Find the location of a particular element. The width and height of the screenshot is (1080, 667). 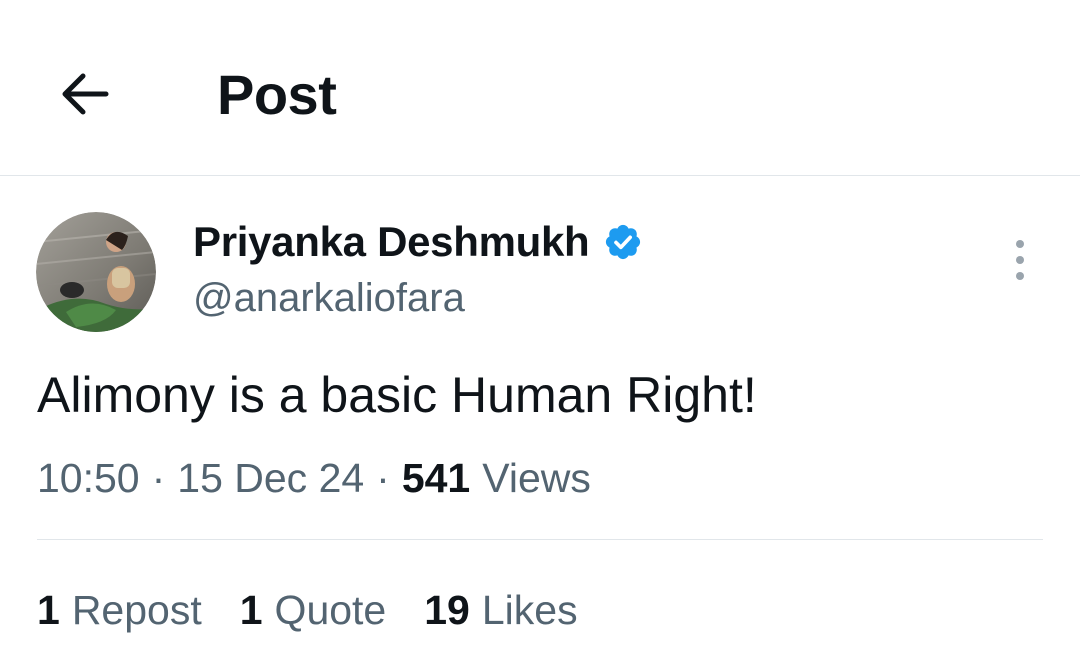

reposts-stat: 1 Repost is located at coordinates (119, 610).